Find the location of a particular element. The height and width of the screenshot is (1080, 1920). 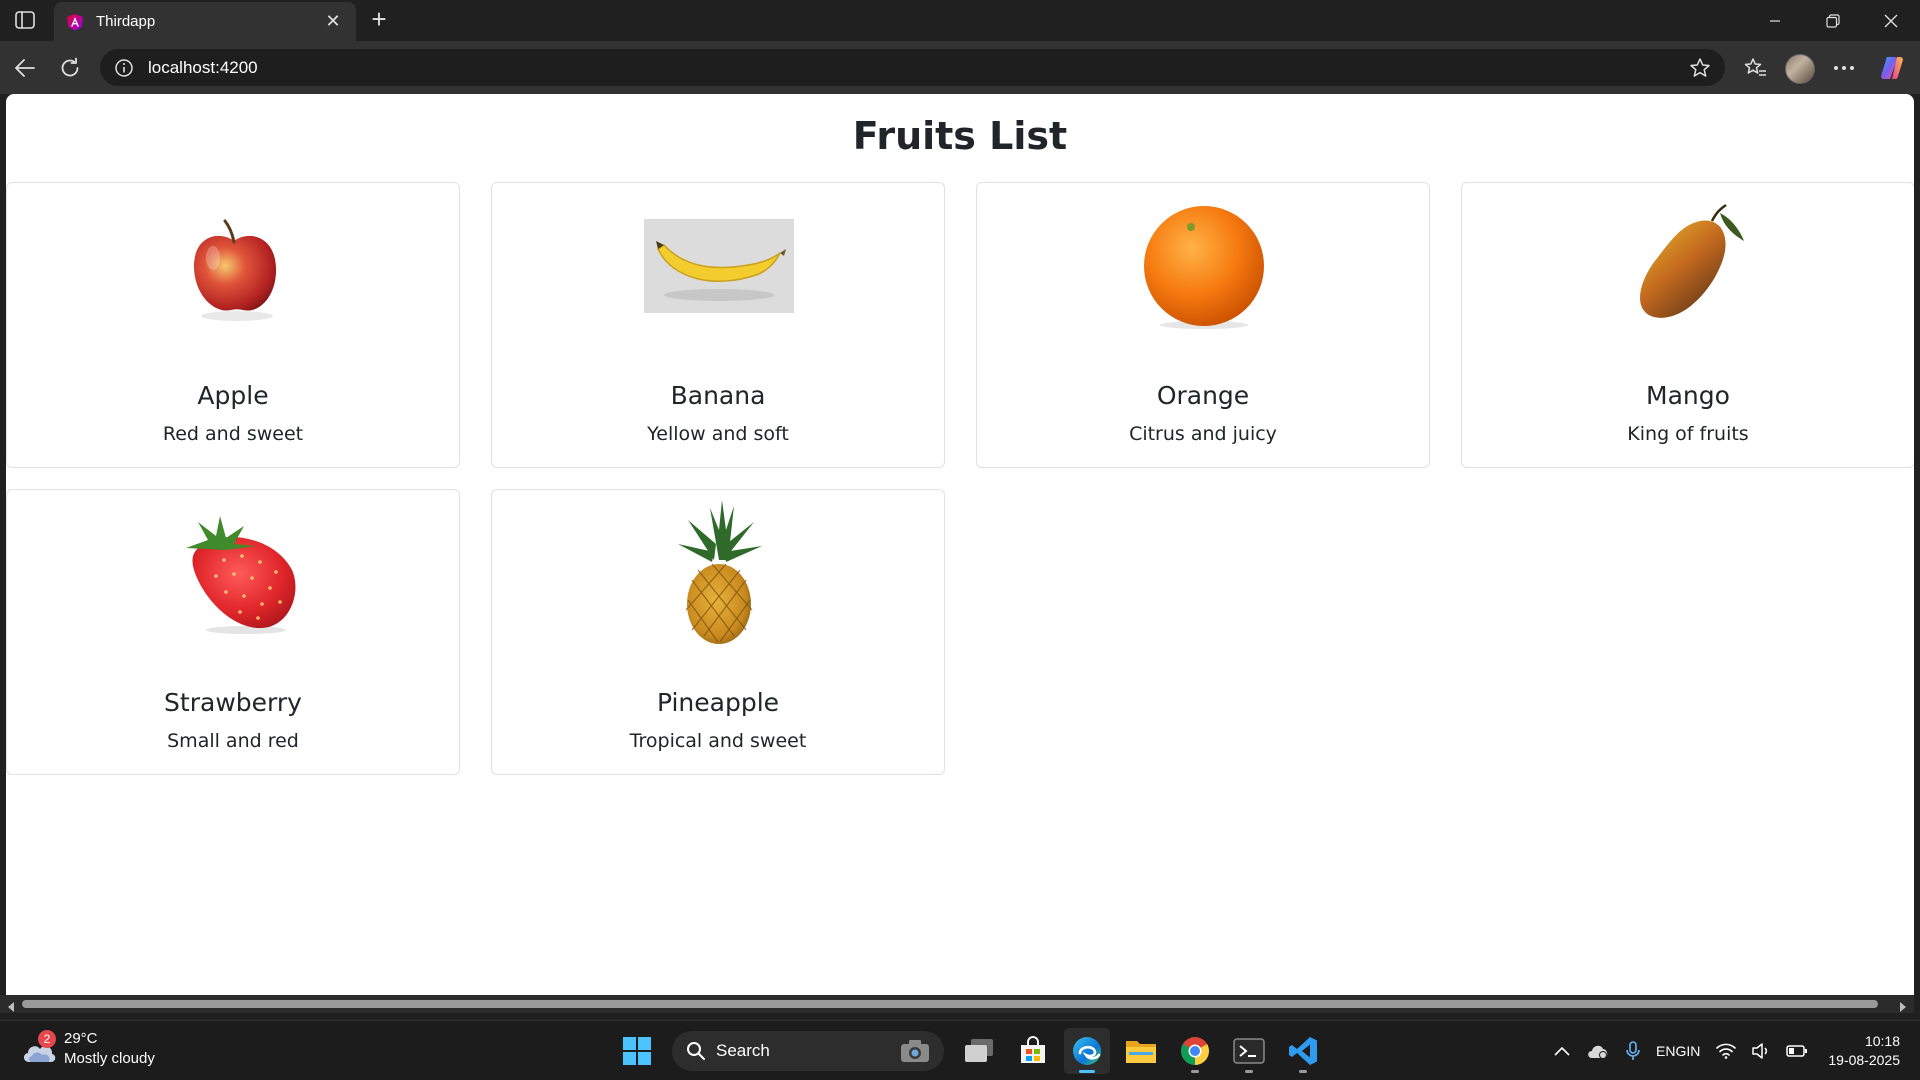

fruit-description: King of fruits is located at coordinates (1688, 434).